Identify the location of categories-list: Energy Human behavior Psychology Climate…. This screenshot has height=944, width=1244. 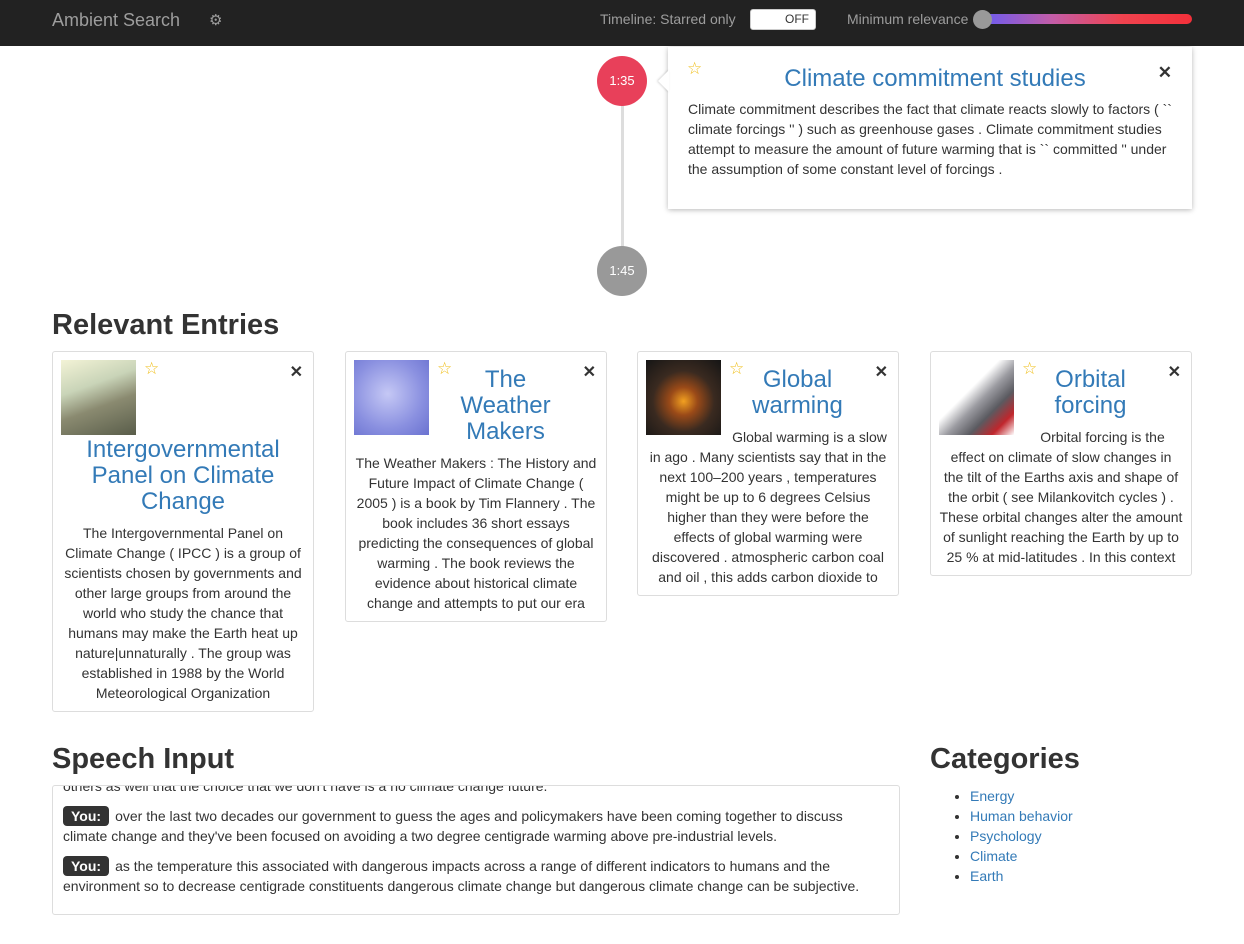
(1001, 836).